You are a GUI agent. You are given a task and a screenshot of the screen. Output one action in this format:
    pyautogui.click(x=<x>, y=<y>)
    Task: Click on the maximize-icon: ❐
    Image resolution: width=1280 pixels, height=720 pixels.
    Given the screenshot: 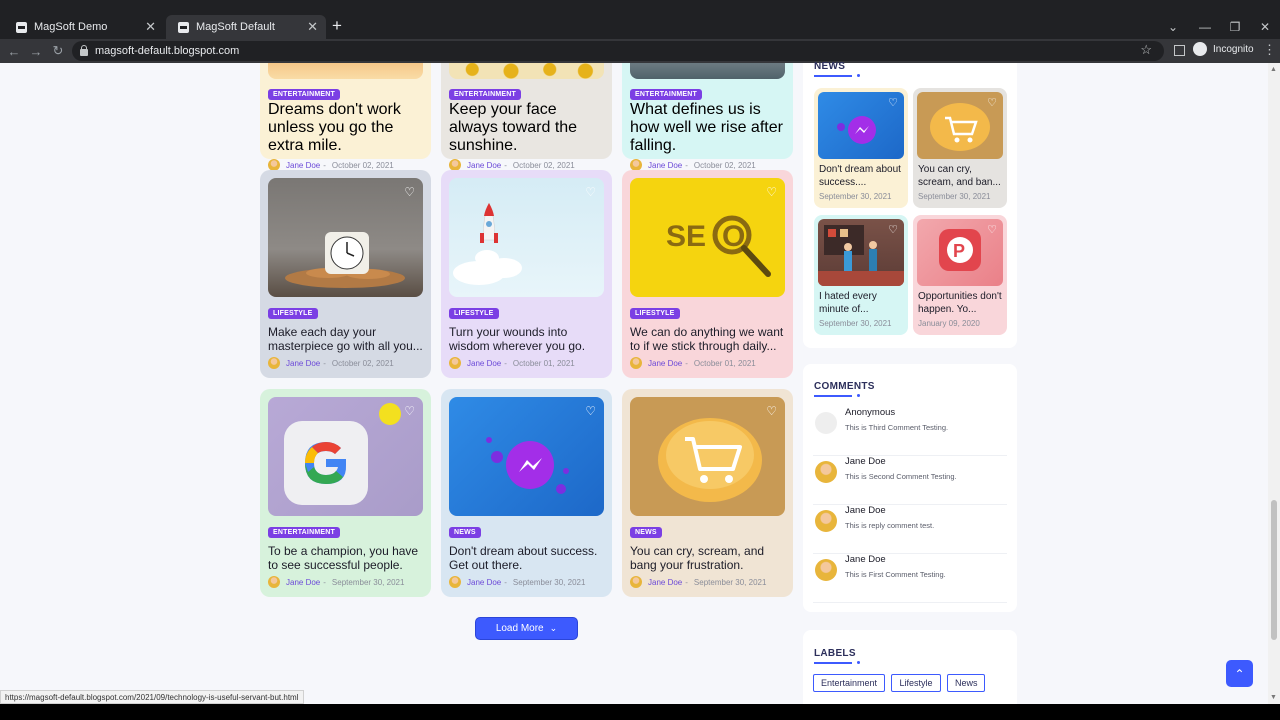 What is the action you would take?
    pyautogui.click(x=1235, y=27)
    